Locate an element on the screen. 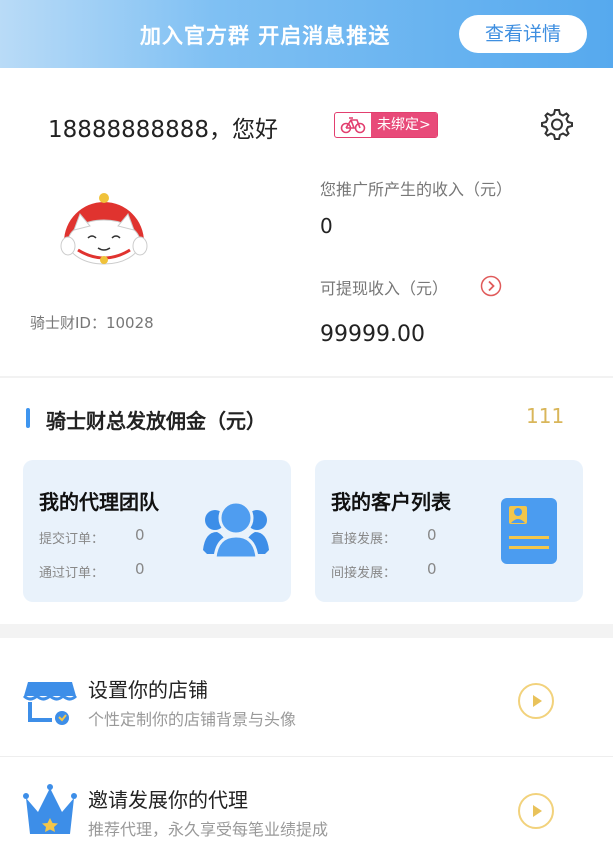 The image size is (613, 847). rider-id: 骑士财ID：10028 is located at coordinates (92, 323).